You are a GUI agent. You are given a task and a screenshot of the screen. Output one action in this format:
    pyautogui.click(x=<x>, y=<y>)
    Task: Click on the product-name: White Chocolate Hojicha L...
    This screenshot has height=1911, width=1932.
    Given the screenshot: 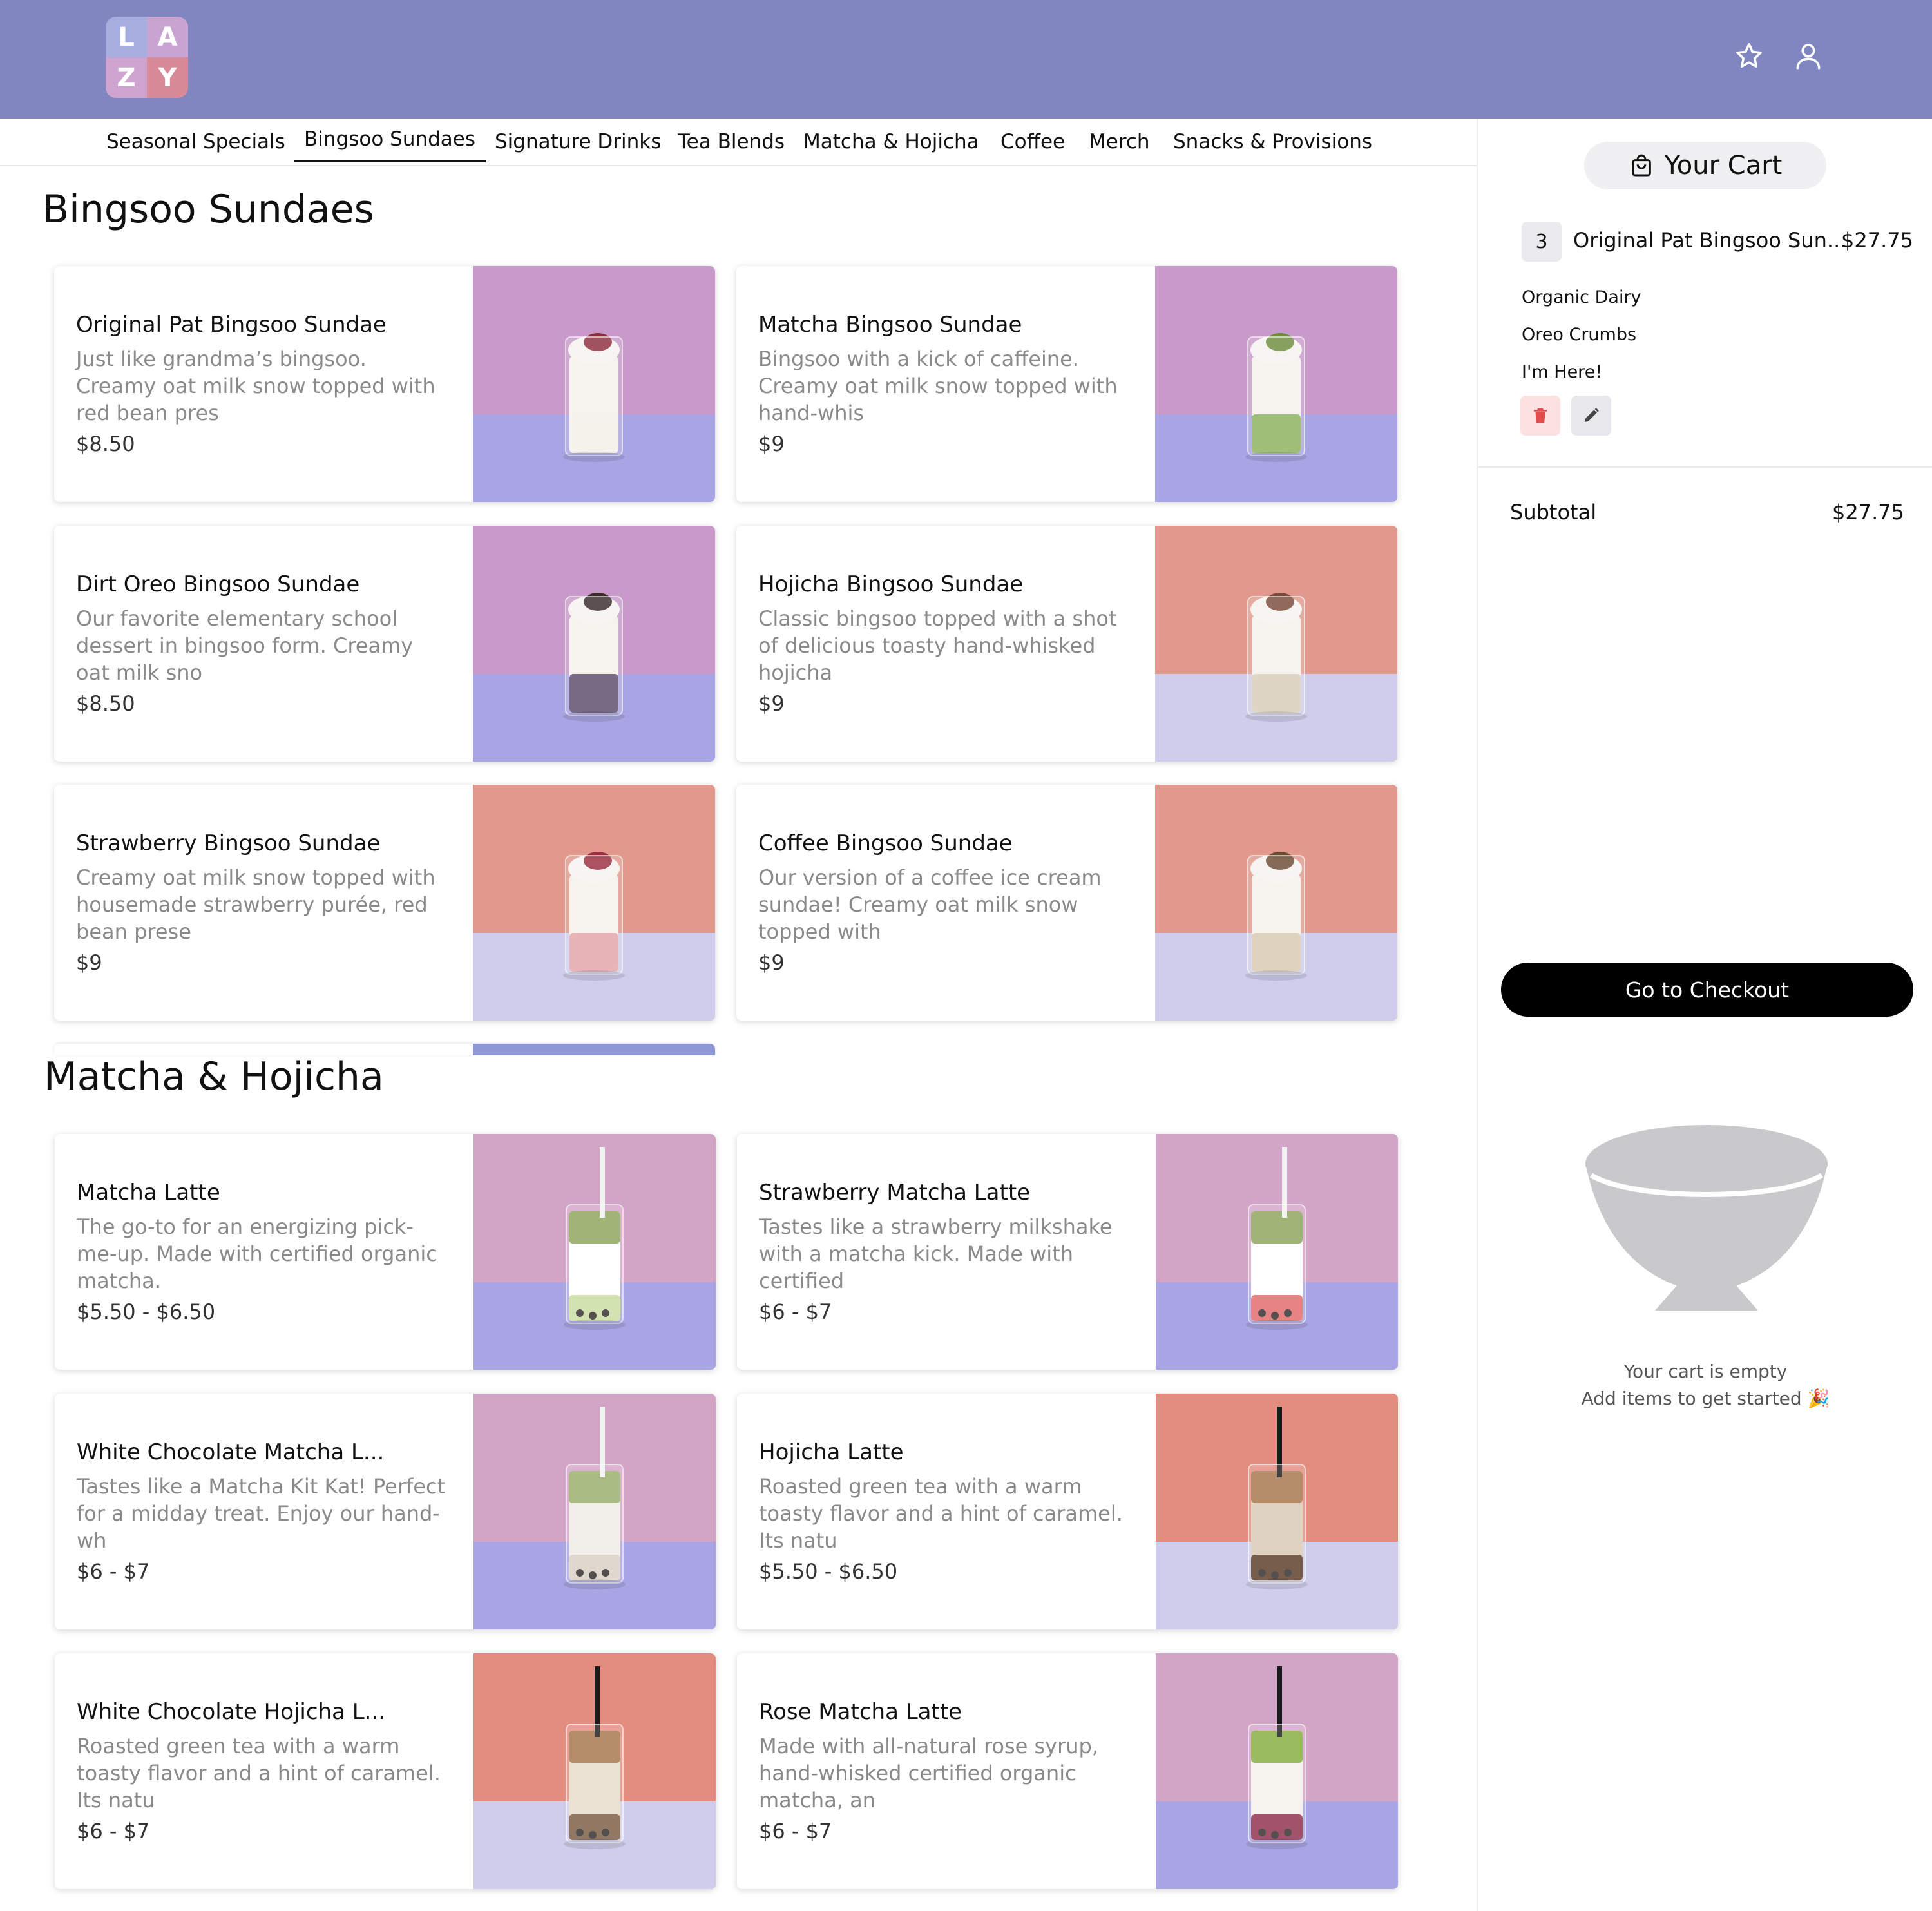 What is the action you would take?
    pyautogui.click(x=231, y=1712)
    